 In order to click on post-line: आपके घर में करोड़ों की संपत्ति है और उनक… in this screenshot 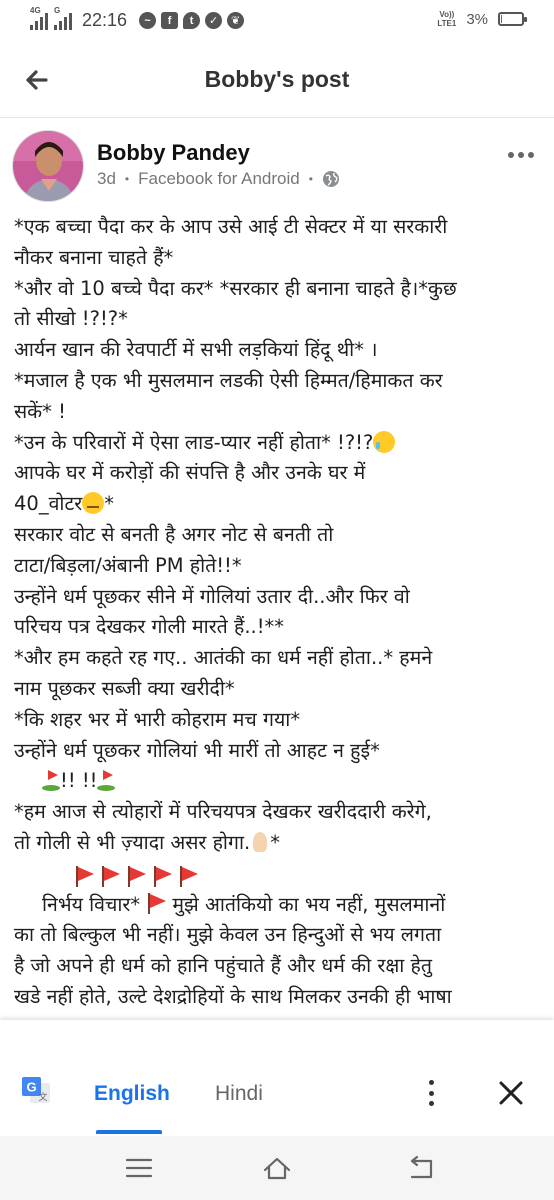, I will do `click(190, 473)`.